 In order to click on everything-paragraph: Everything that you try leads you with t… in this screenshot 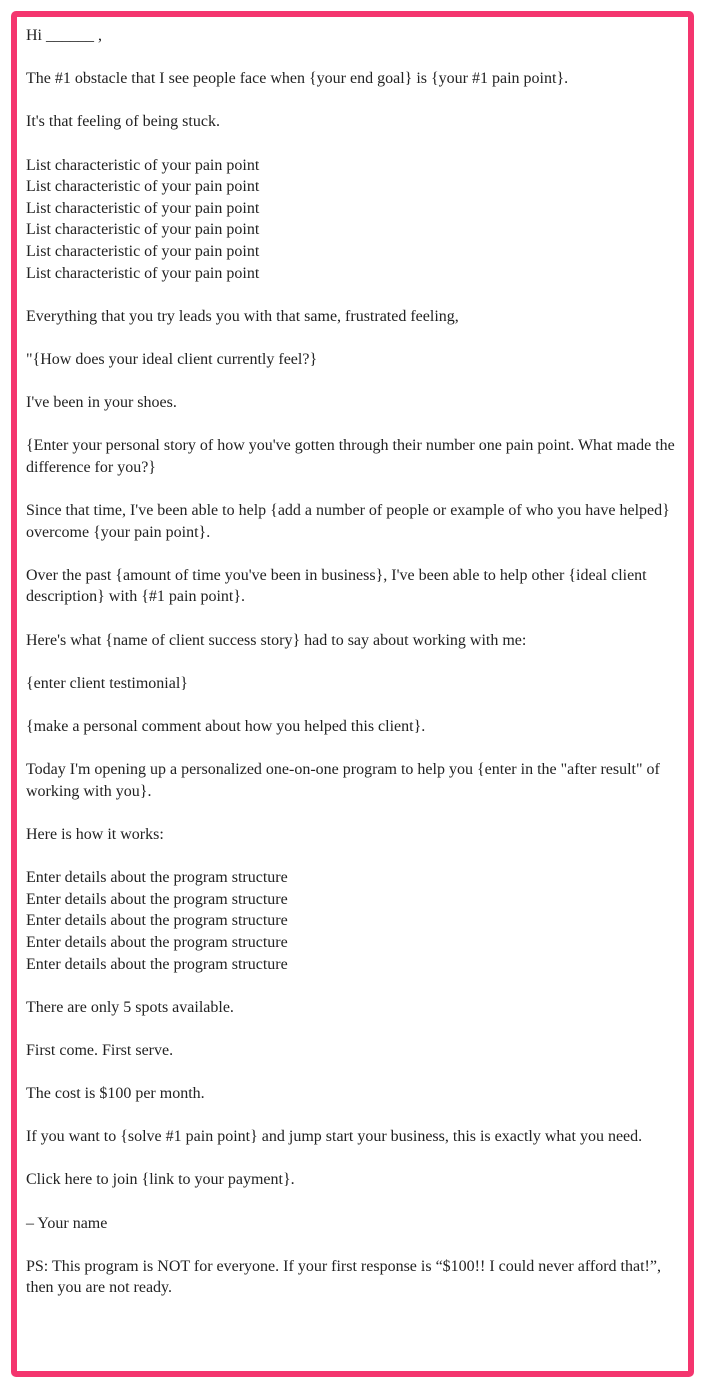, I will do `click(242, 316)`.